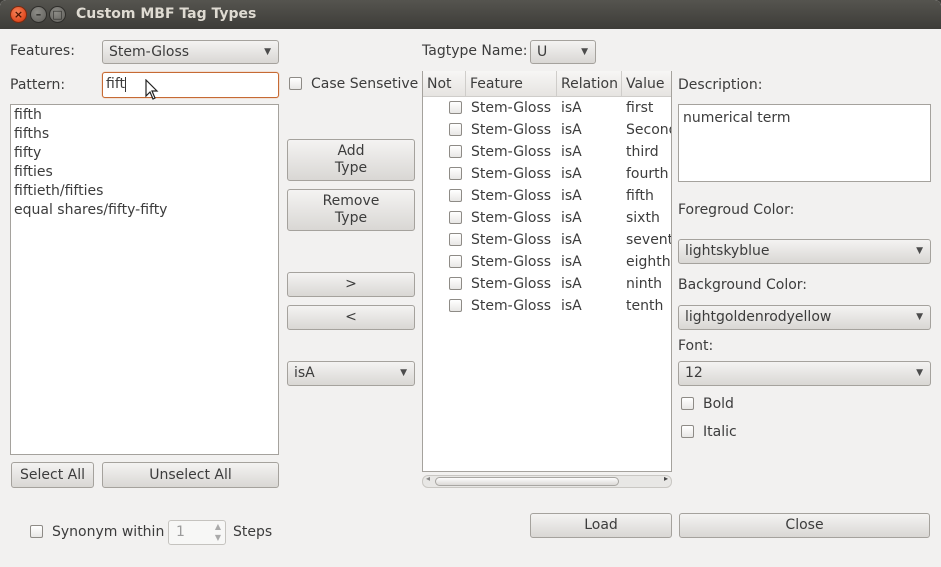 The image size is (941, 567). Describe the element at coordinates (804, 525) in the screenshot. I see `close-button: Close` at that location.